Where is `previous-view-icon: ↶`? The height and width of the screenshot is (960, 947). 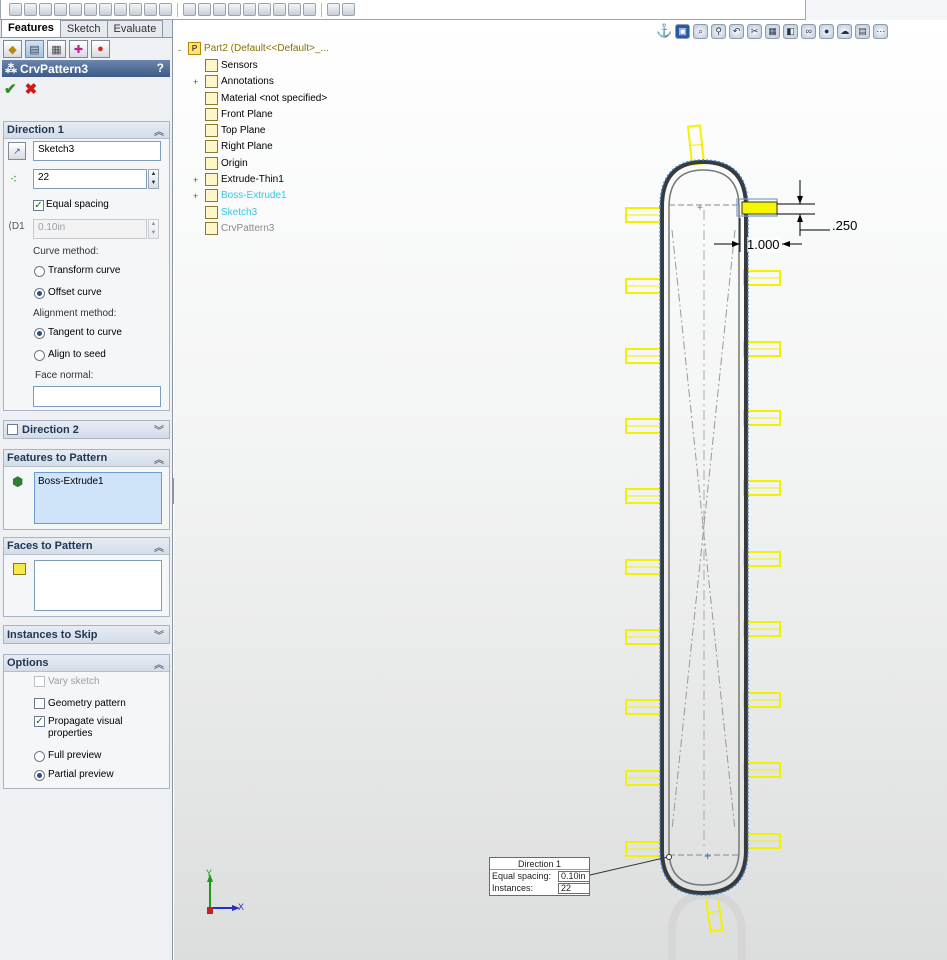
previous-view-icon: ↶ is located at coordinates (737, 31).